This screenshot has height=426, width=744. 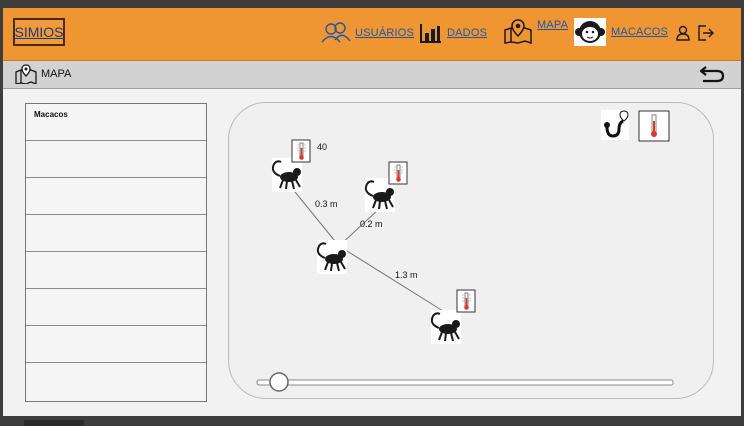 What do you see at coordinates (406, 275) in the screenshot?
I see `distance-label: 1.3 m` at bounding box center [406, 275].